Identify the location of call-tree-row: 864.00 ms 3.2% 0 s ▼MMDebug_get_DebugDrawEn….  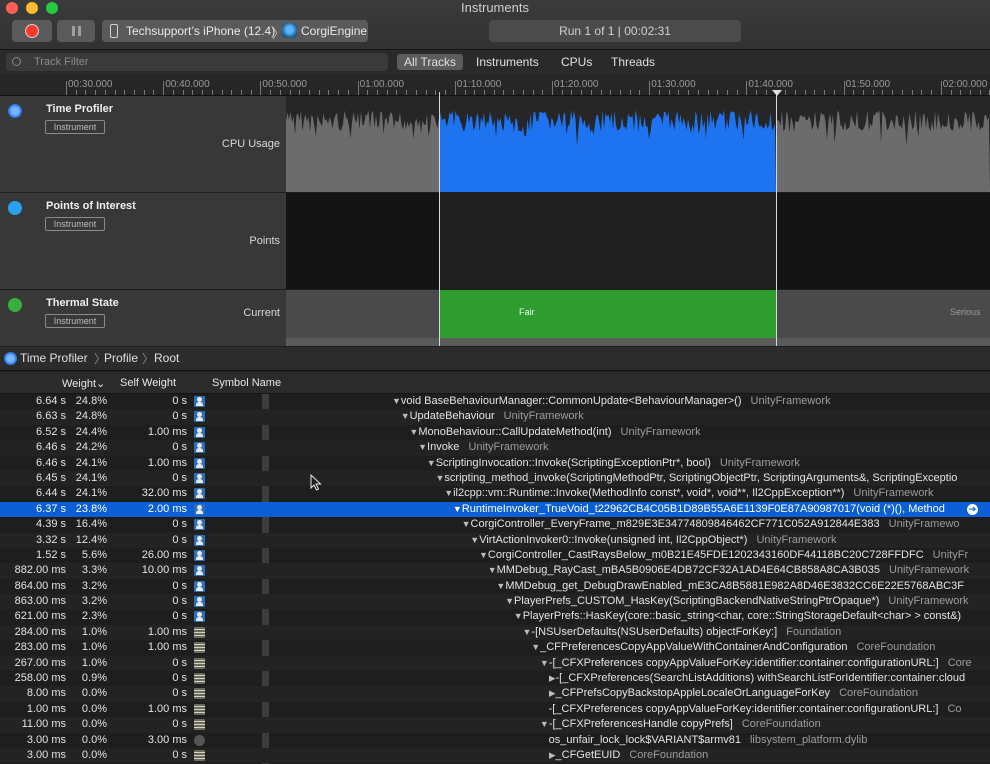
(495, 586).